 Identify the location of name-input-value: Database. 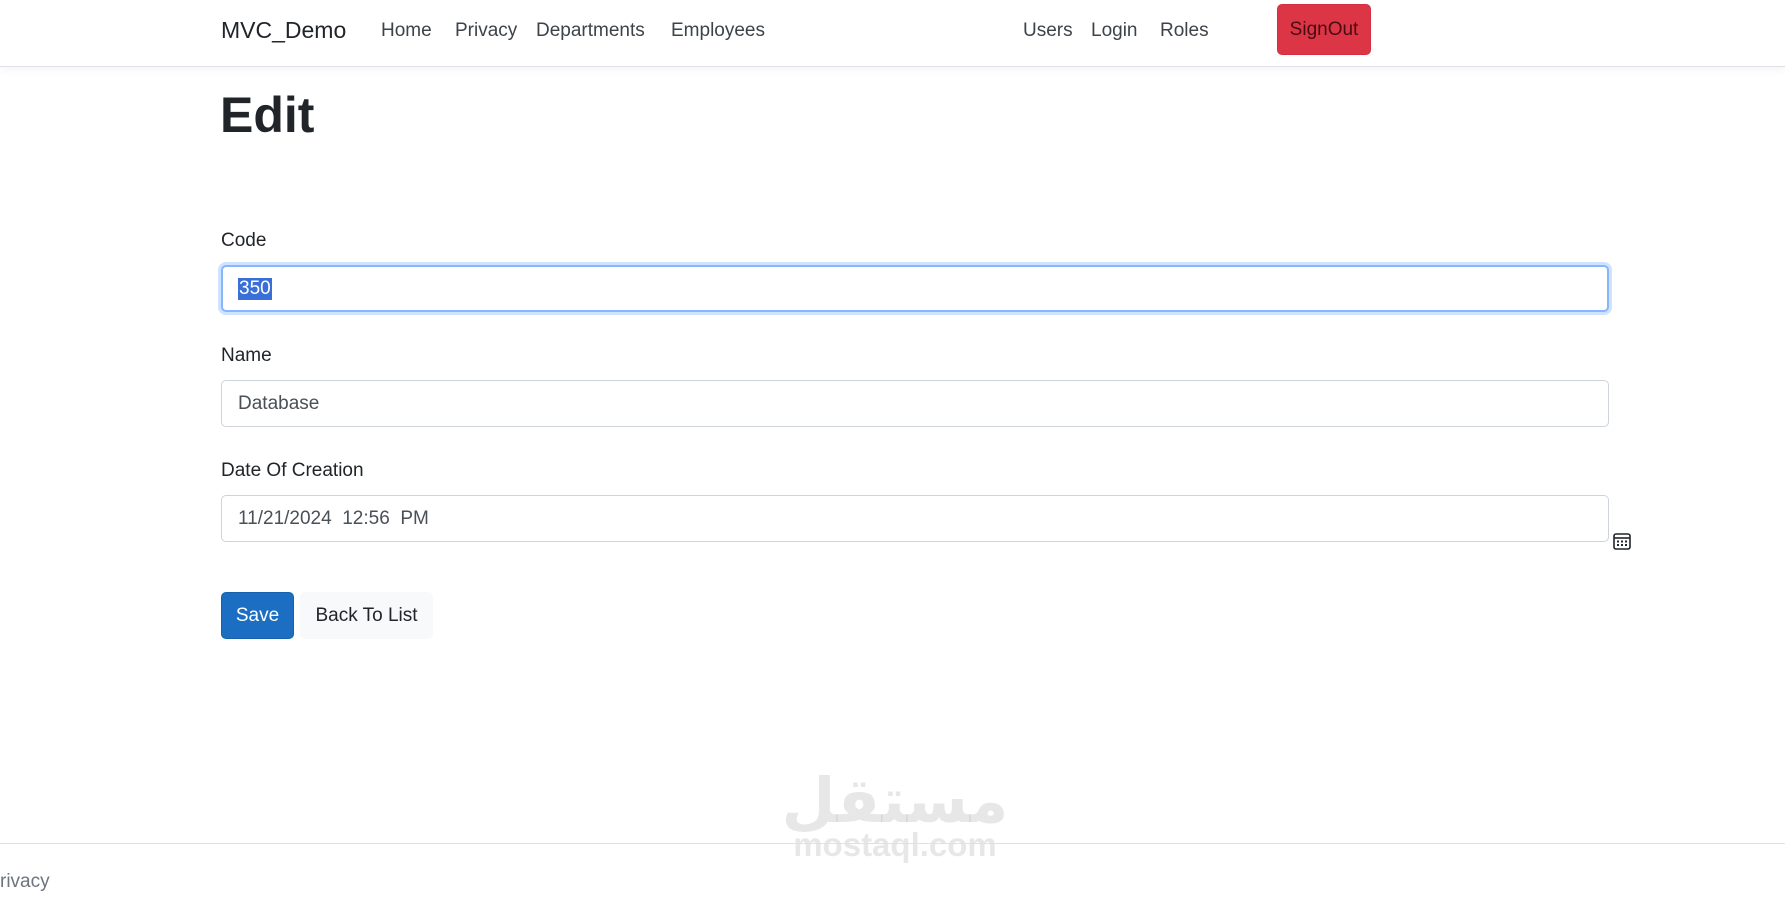
(279, 403).